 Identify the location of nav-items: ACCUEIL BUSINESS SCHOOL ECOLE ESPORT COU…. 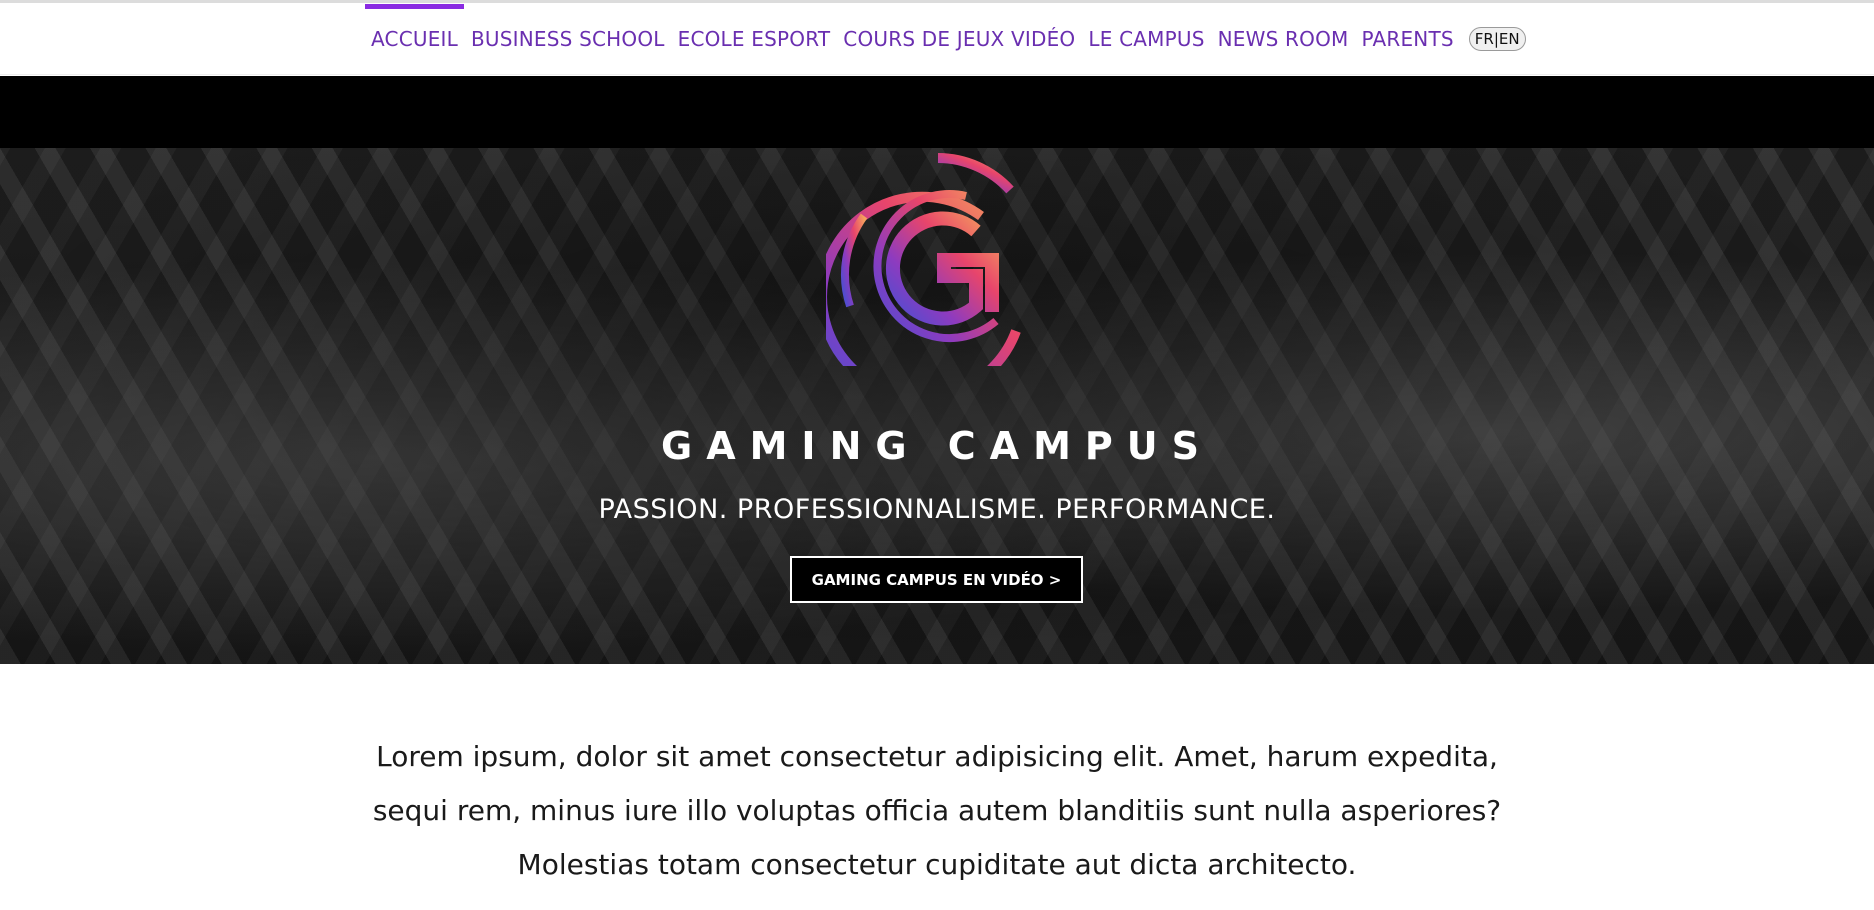
(945, 39).